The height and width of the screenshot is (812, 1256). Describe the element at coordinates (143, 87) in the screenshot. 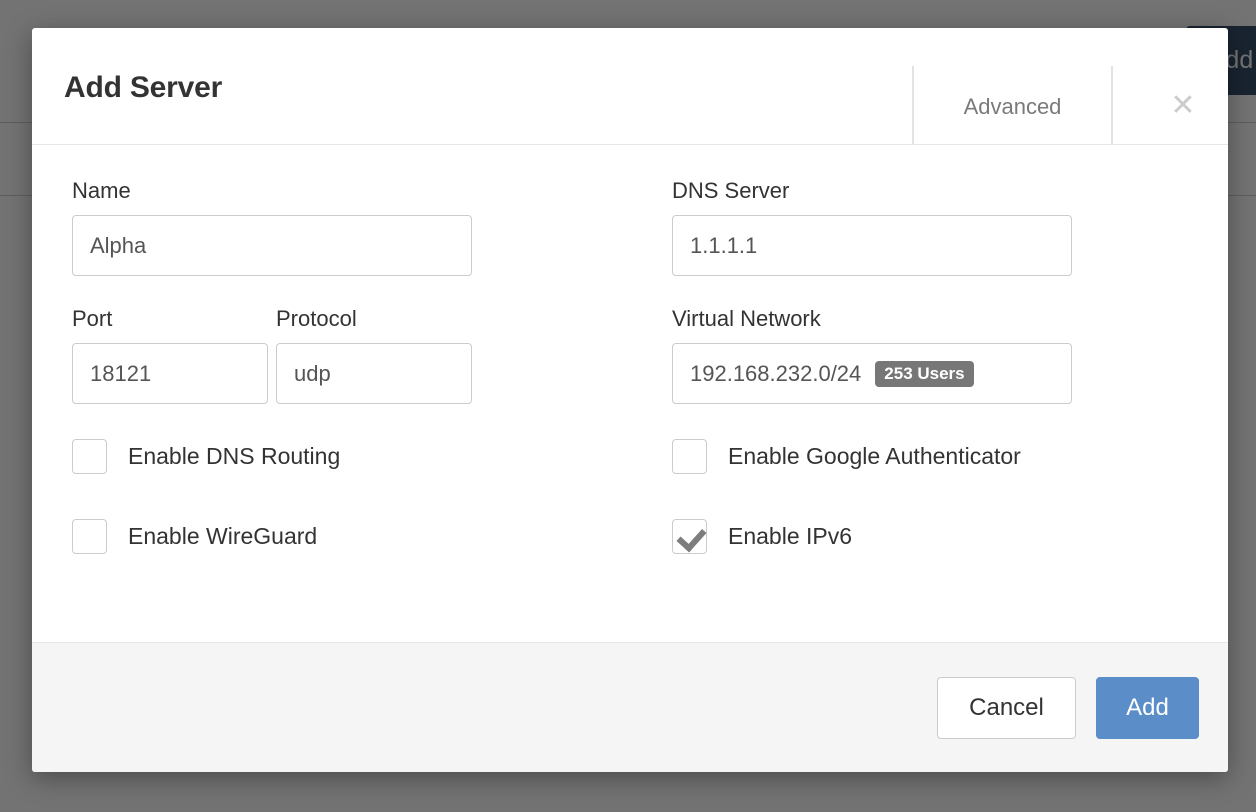

I see `page-title: Add Server` at that location.